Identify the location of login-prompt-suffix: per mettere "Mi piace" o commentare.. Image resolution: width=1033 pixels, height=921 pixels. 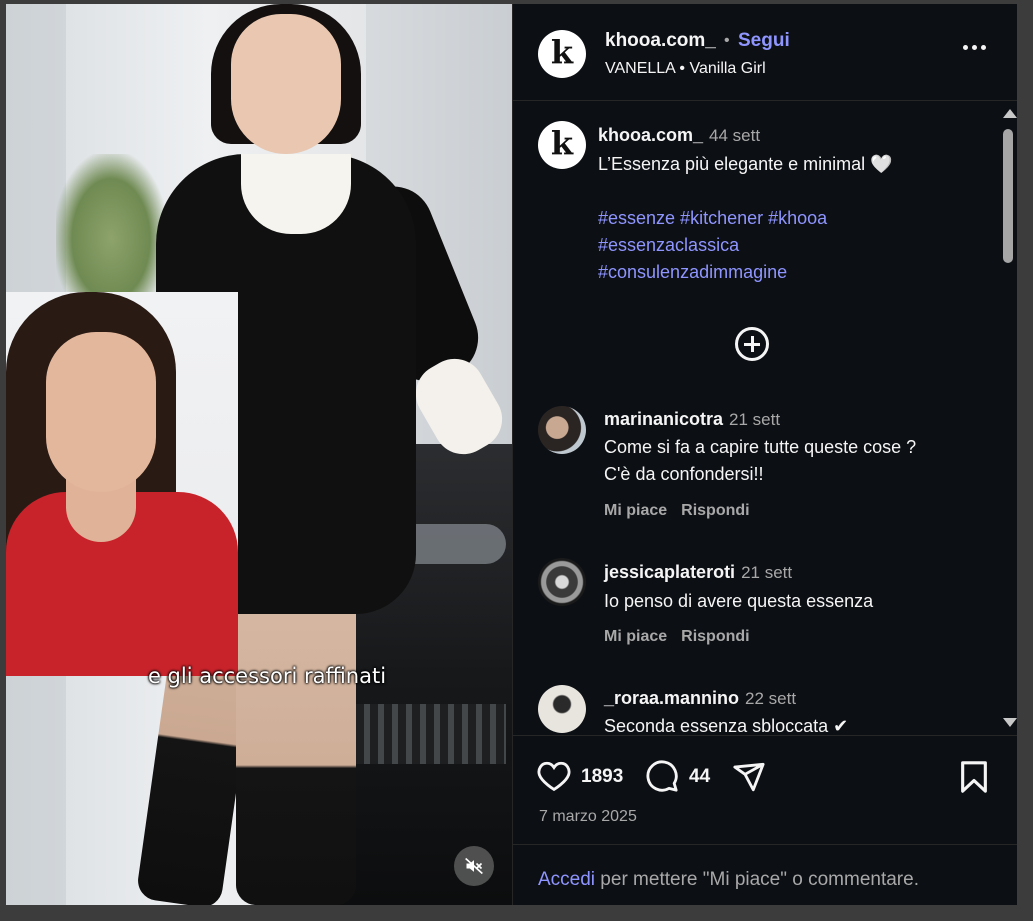
(757, 879).